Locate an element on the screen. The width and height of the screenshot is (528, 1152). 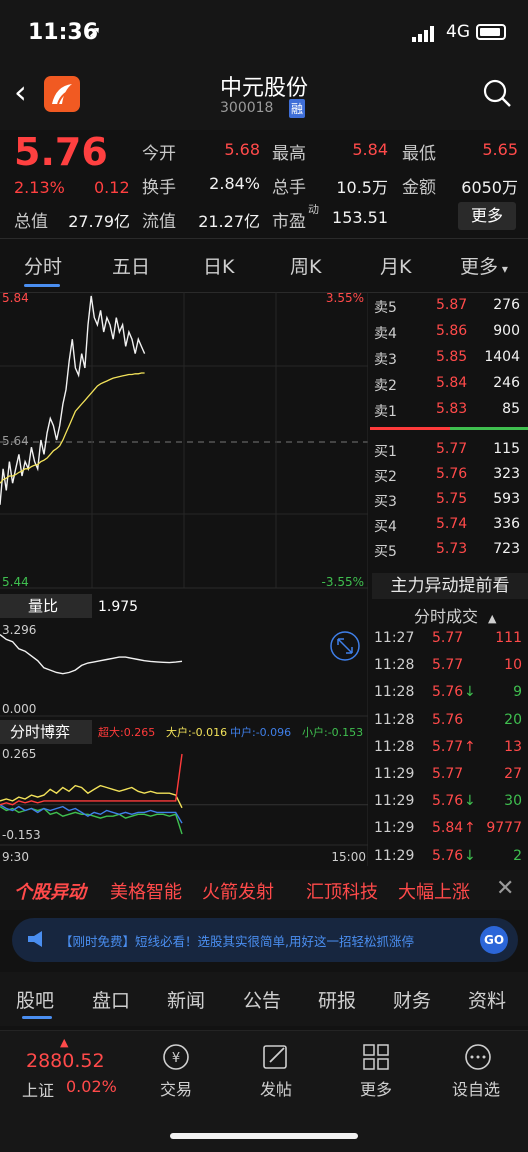
grid-more-icon is located at coordinates (376, 1057).